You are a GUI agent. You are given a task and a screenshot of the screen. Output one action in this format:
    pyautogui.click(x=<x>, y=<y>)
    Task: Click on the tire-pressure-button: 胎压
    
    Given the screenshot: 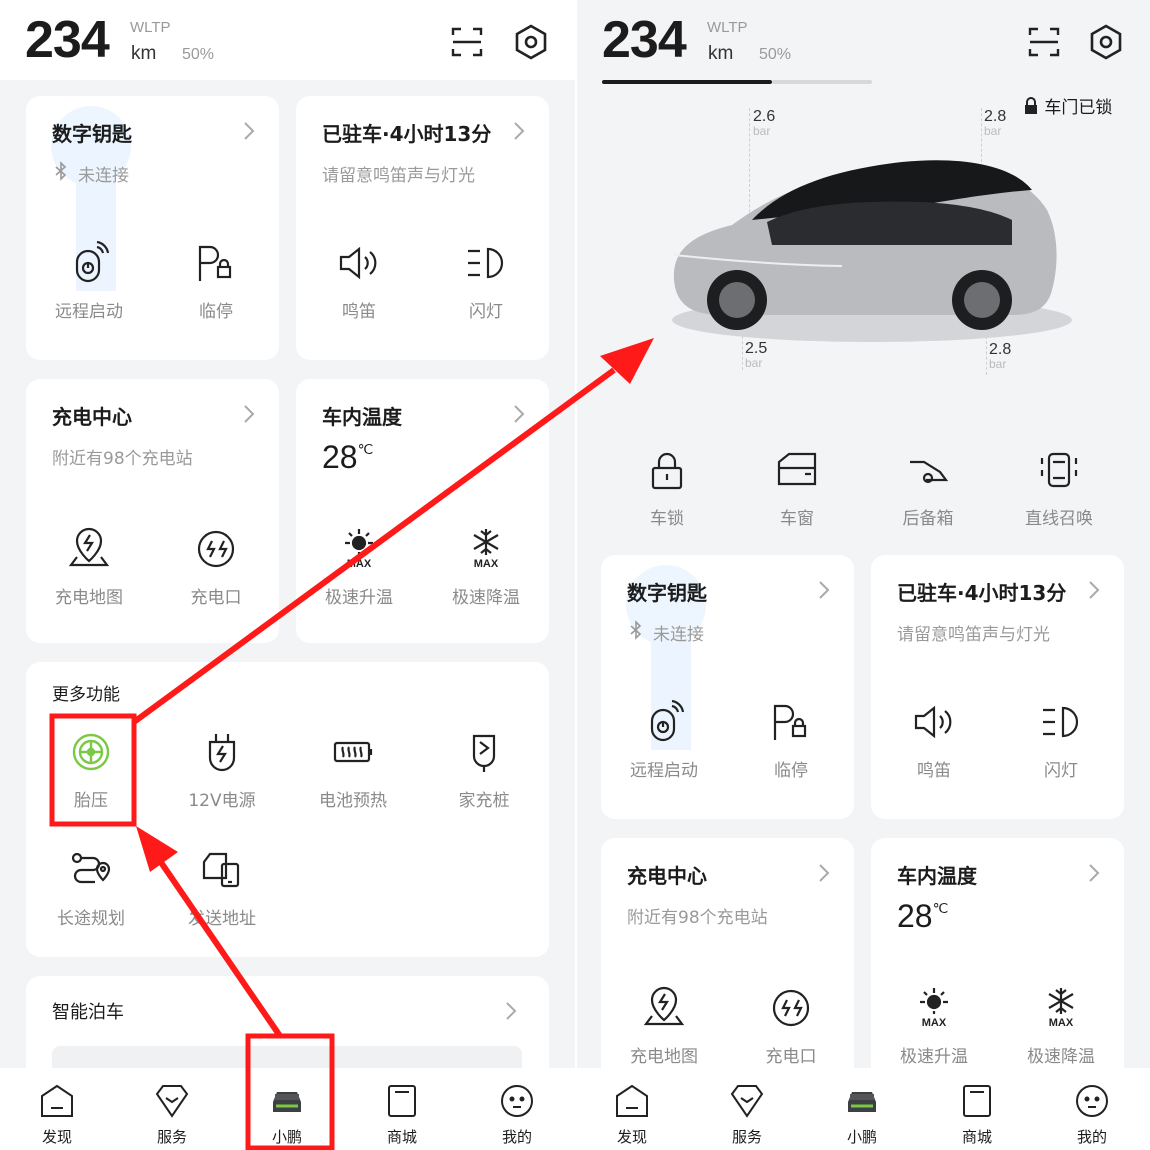 What is the action you would take?
    pyautogui.click(x=91, y=770)
    